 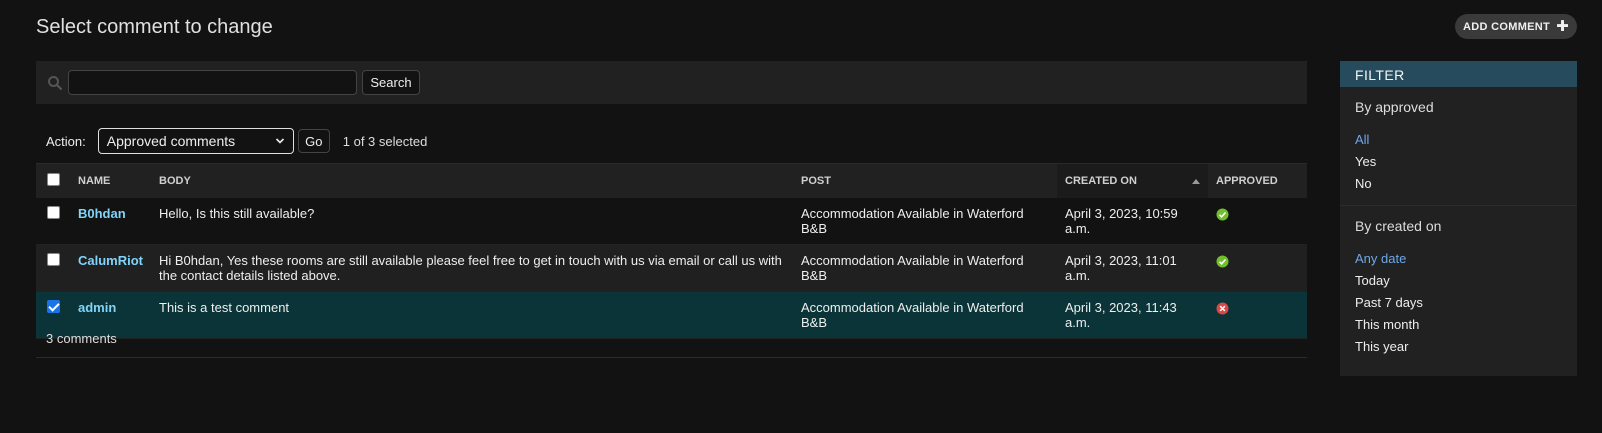 What do you see at coordinates (1458, 281) in the screenshot?
I see `filter-option-today: Today` at bounding box center [1458, 281].